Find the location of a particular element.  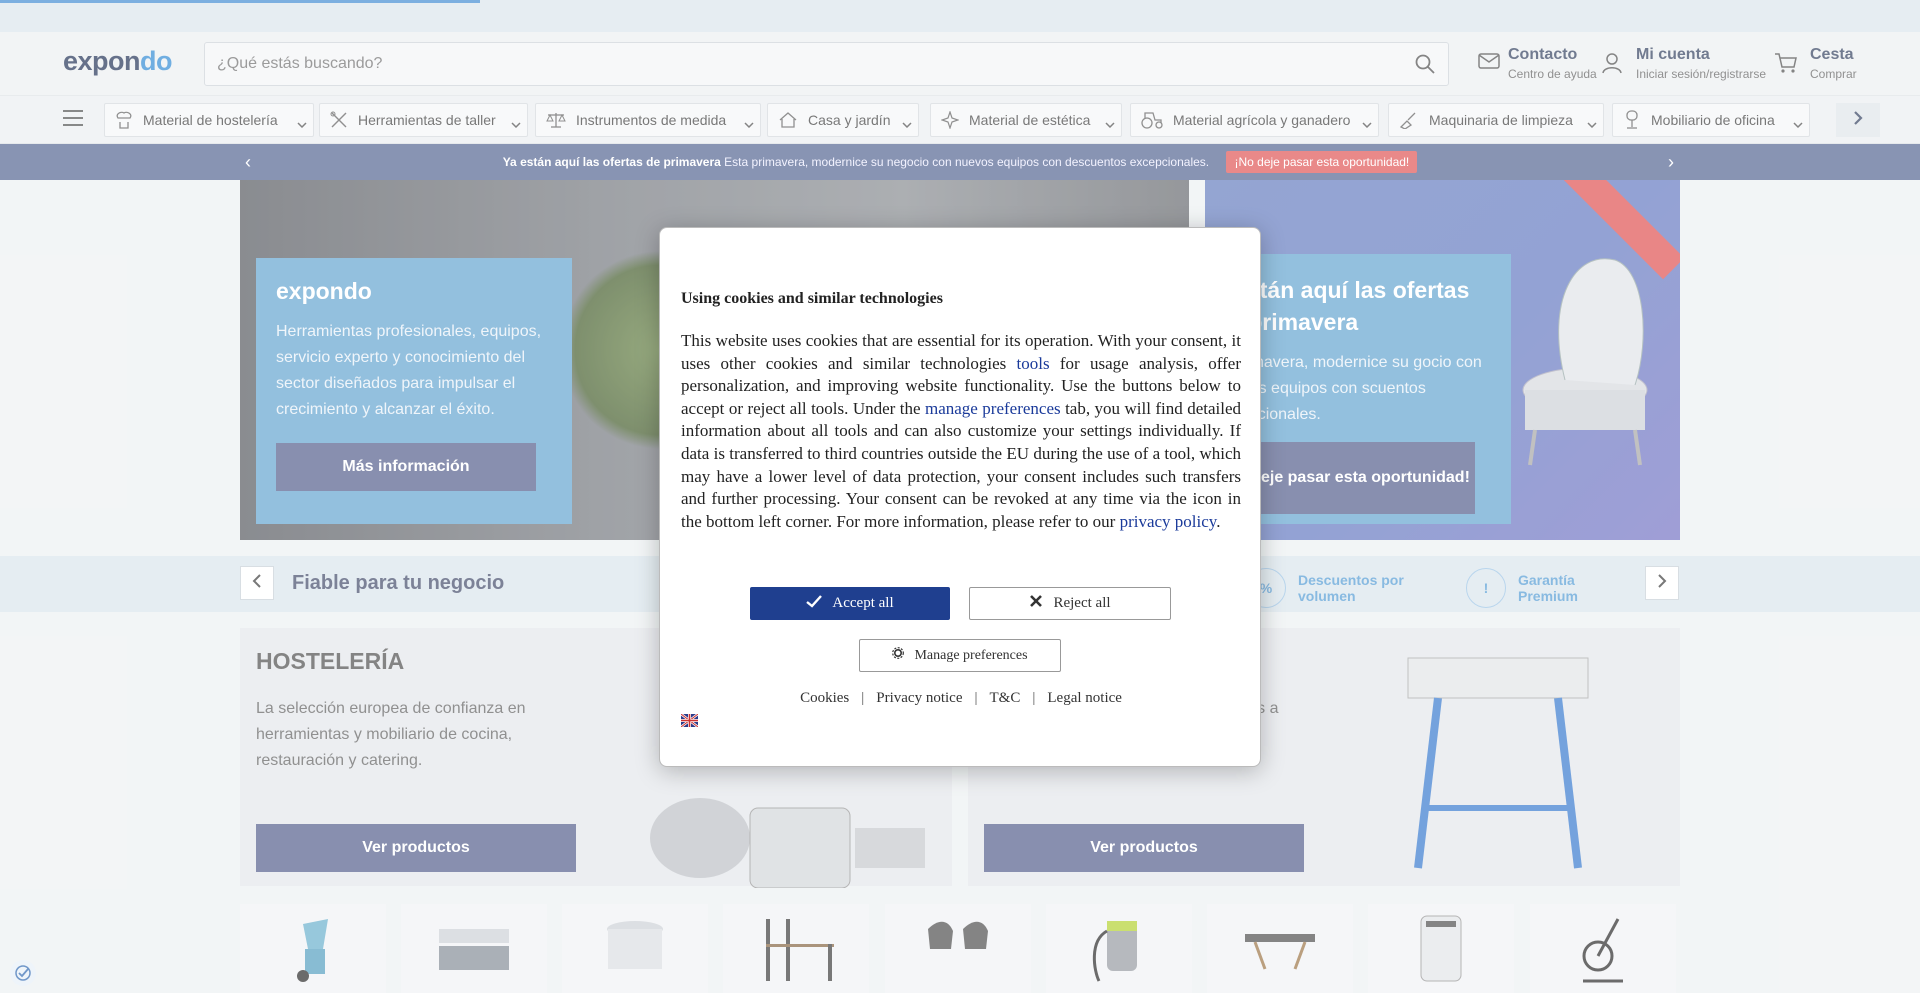

cookies-link: Cookies is located at coordinates (824, 698).